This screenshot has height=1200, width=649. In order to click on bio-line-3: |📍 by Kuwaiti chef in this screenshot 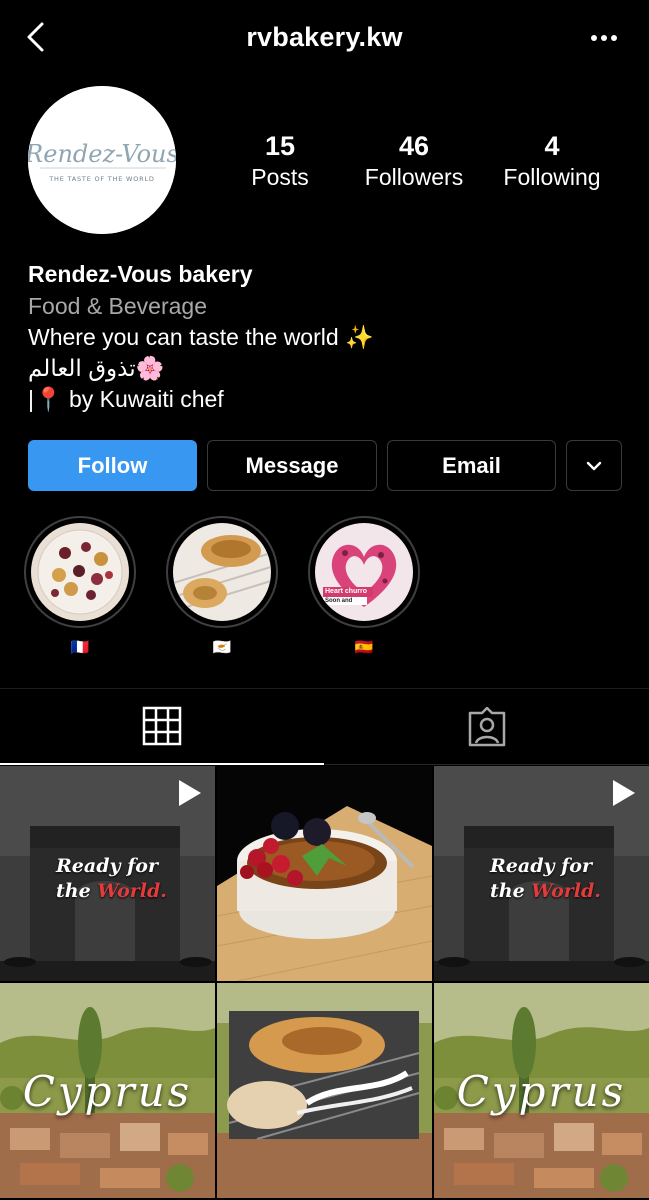, I will do `click(126, 399)`.